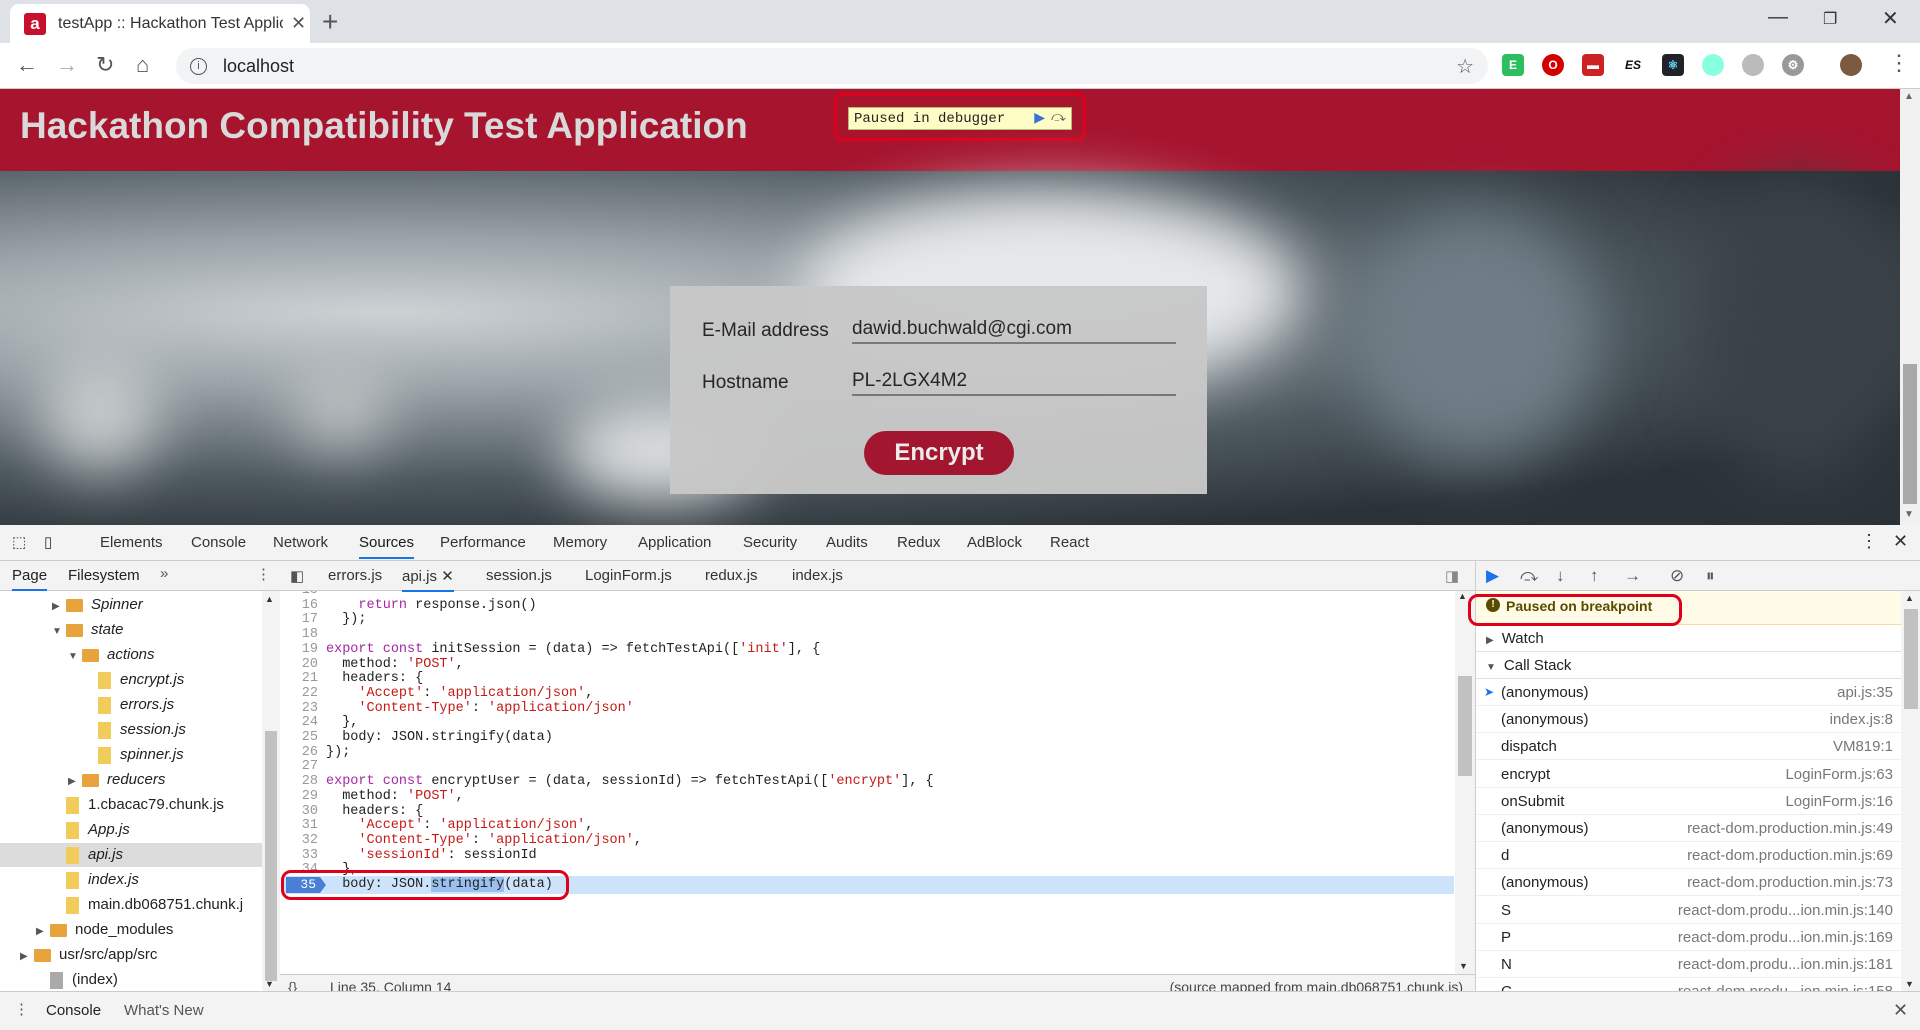 This screenshot has height=1030, width=1920. Describe the element at coordinates (299, 737) in the screenshot. I see `line-number: 25` at that location.